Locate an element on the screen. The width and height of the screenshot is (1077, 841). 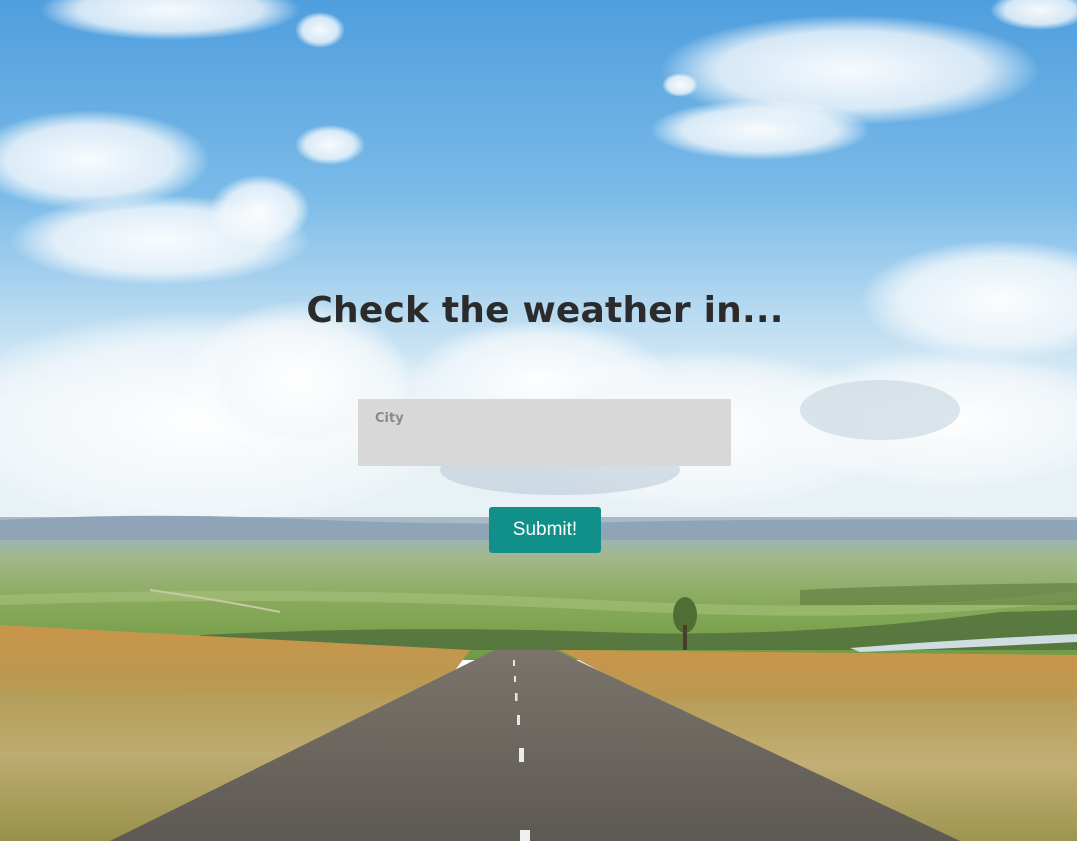
submit-button: Submit! is located at coordinates (545, 530).